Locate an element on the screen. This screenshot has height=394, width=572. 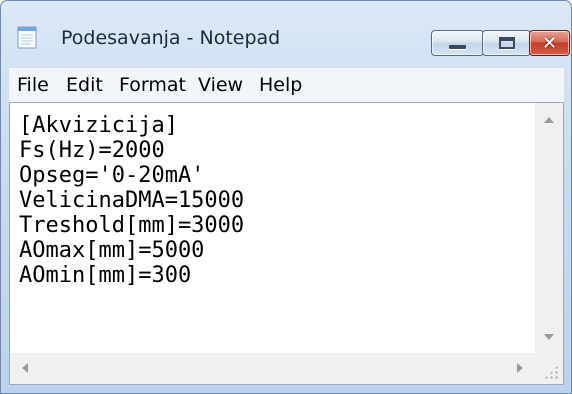
close-button: ✕ is located at coordinates (549, 43).